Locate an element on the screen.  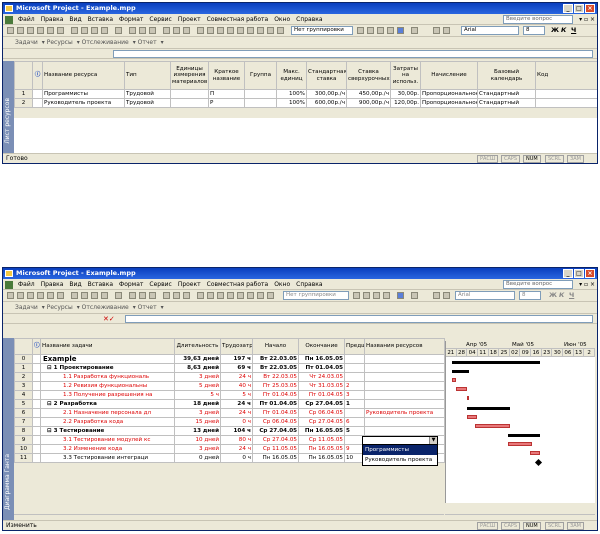
print-icon is located at coordinates (40, 295).